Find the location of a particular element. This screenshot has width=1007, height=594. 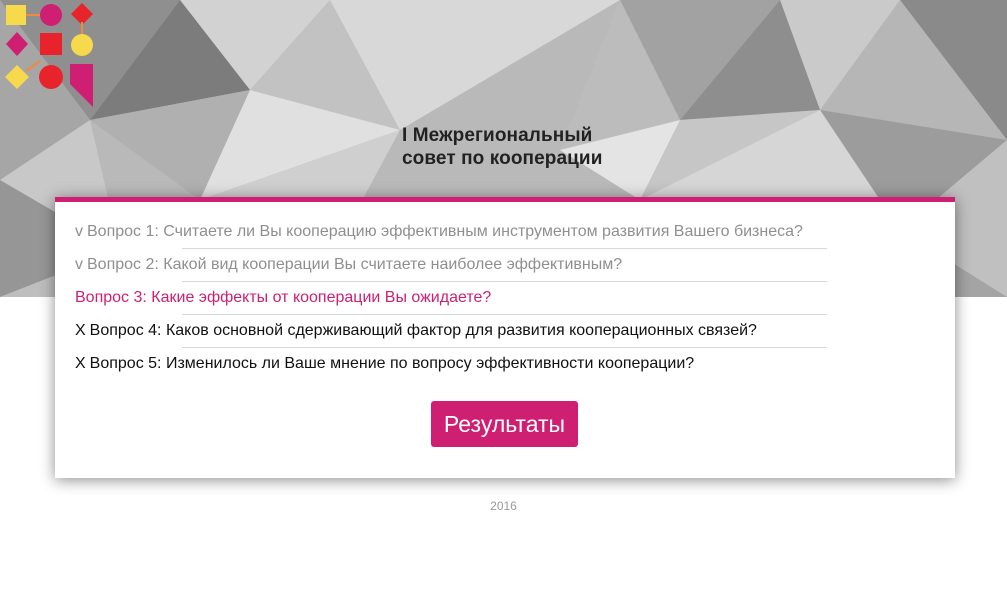

results-button: Результаты is located at coordinates (504, 424).